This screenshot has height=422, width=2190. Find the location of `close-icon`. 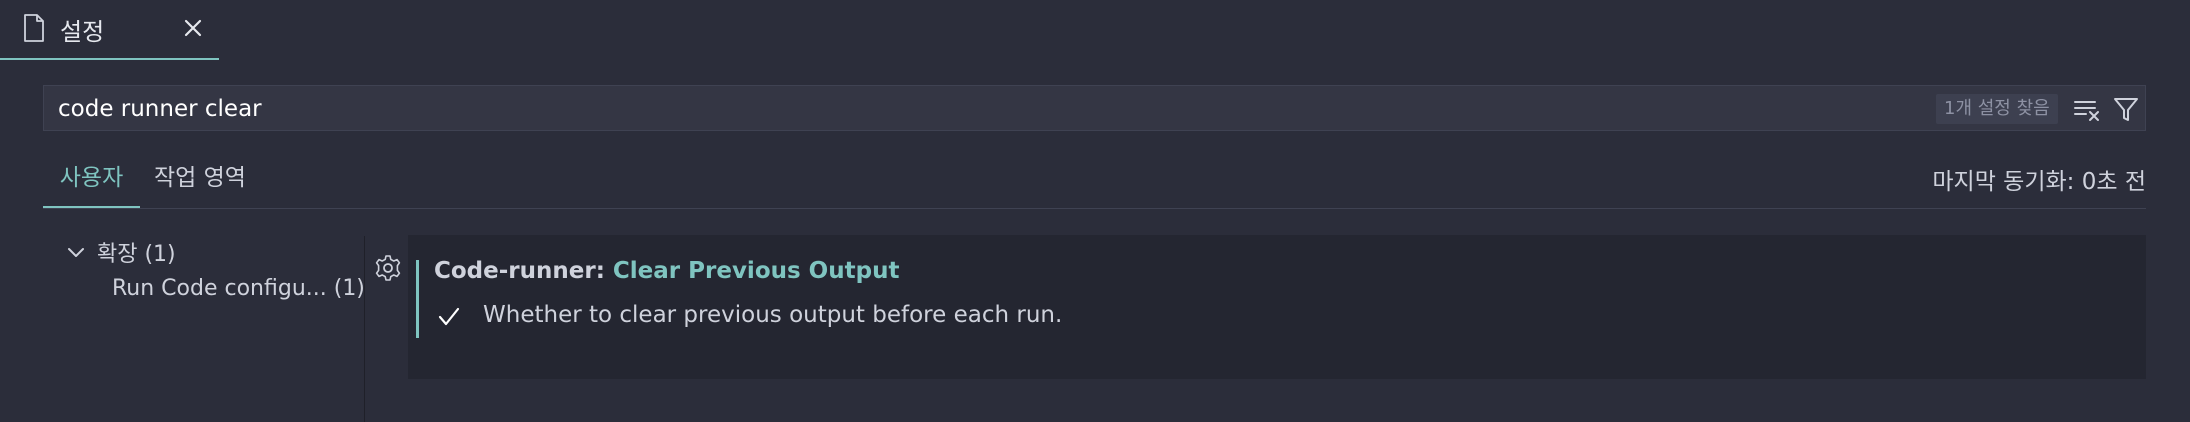

close-icon is located at coordinates (193, 28).